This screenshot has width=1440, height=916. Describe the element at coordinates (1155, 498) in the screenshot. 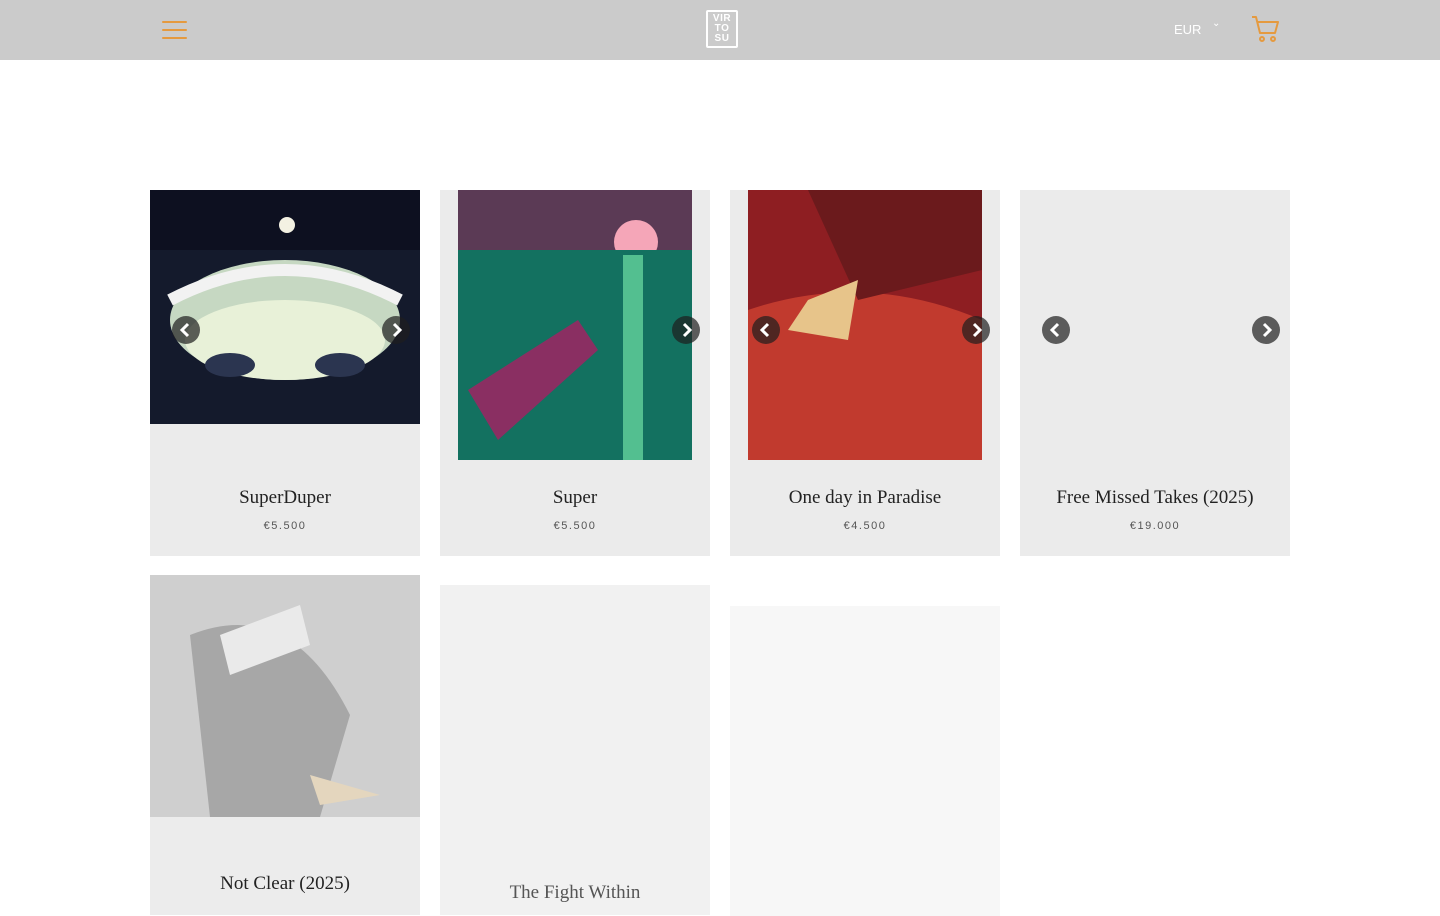

I see `product-title: Free Missed Takes (2025)` at that location.